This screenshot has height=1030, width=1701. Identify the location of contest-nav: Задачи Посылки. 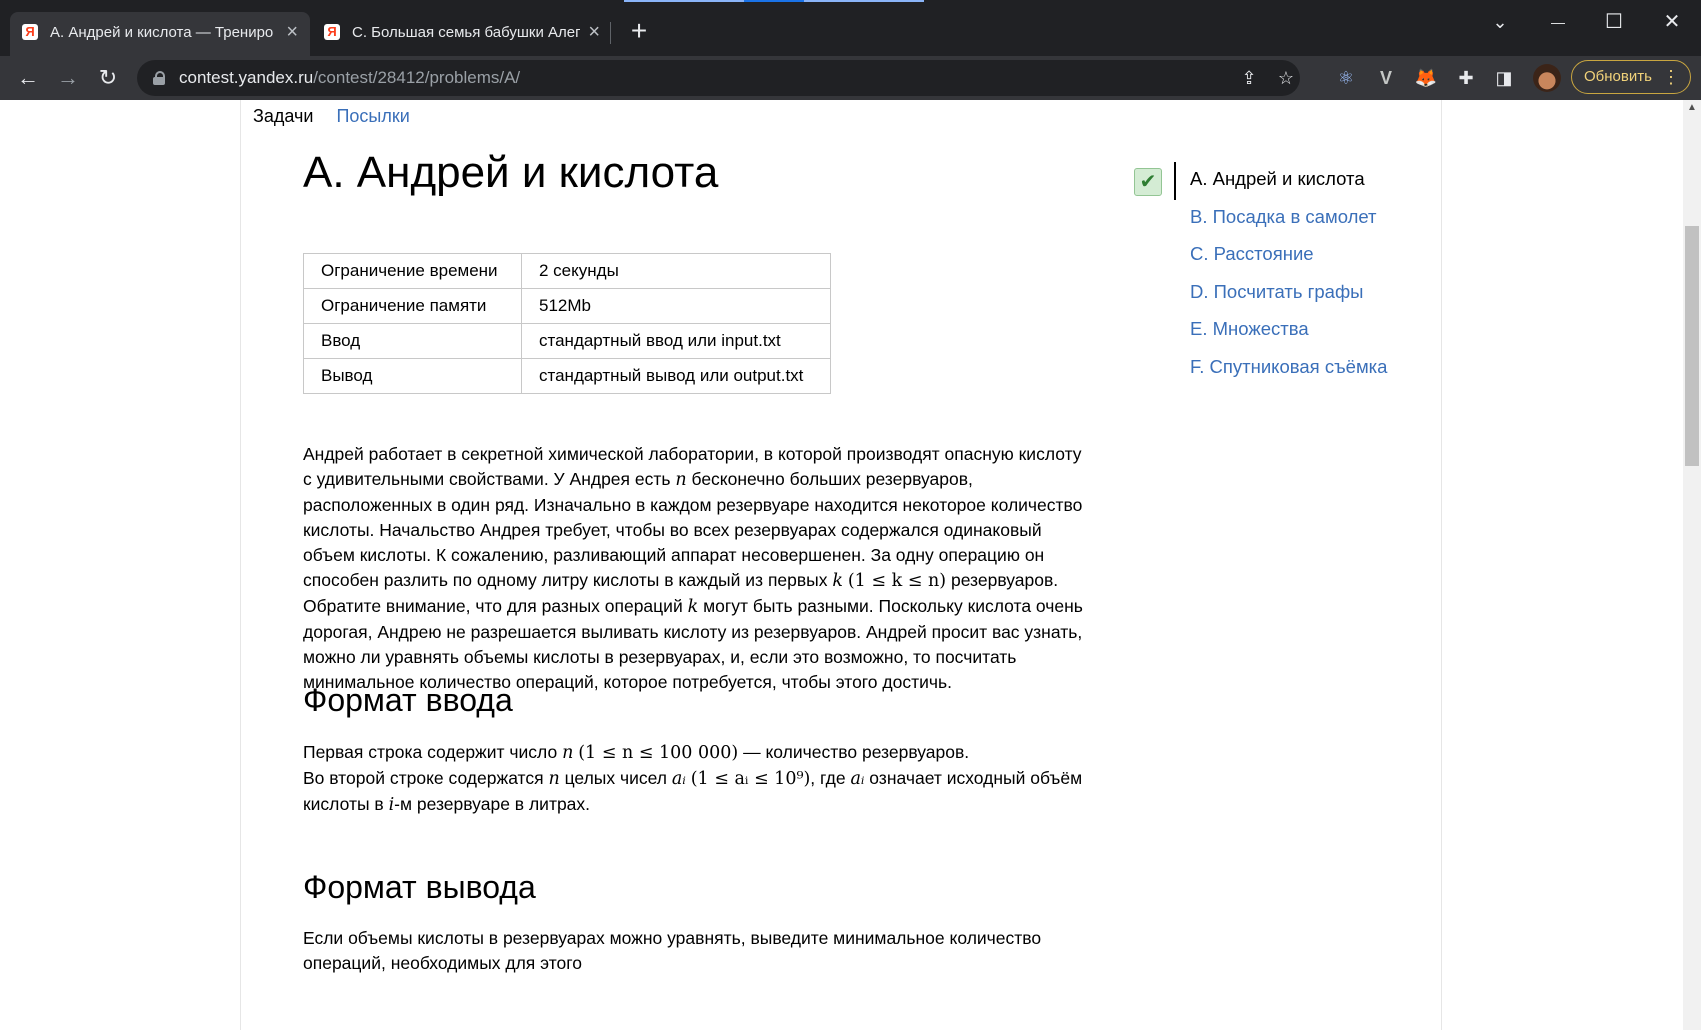
(340, 116).